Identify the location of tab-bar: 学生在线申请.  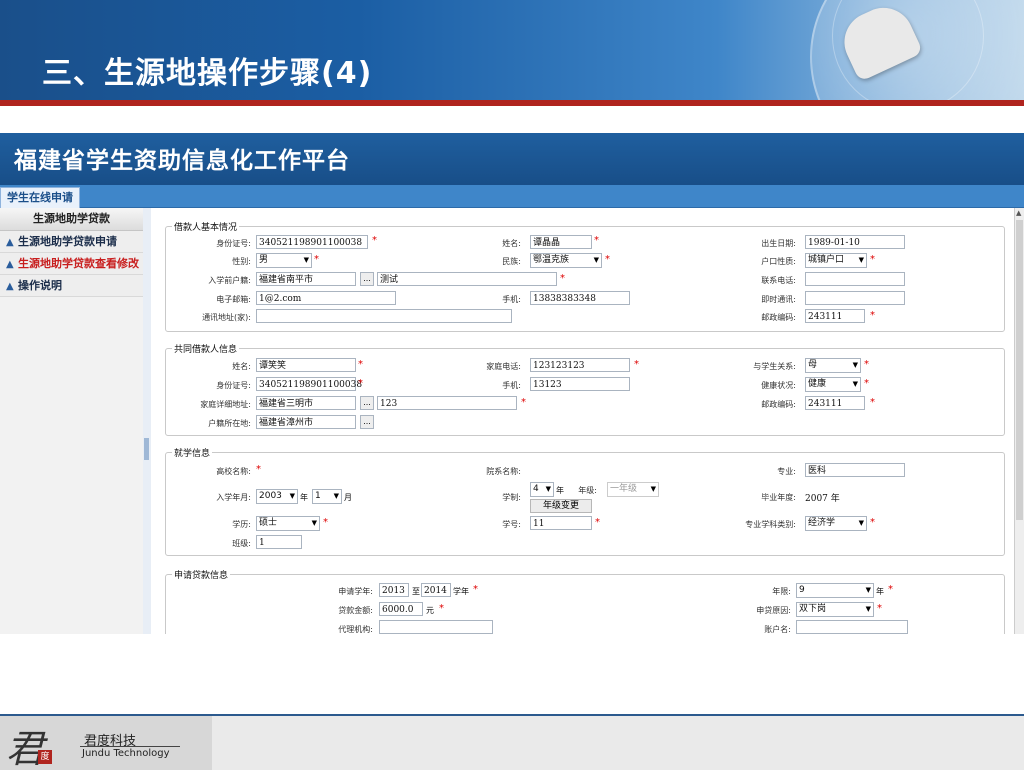
(512, 196).